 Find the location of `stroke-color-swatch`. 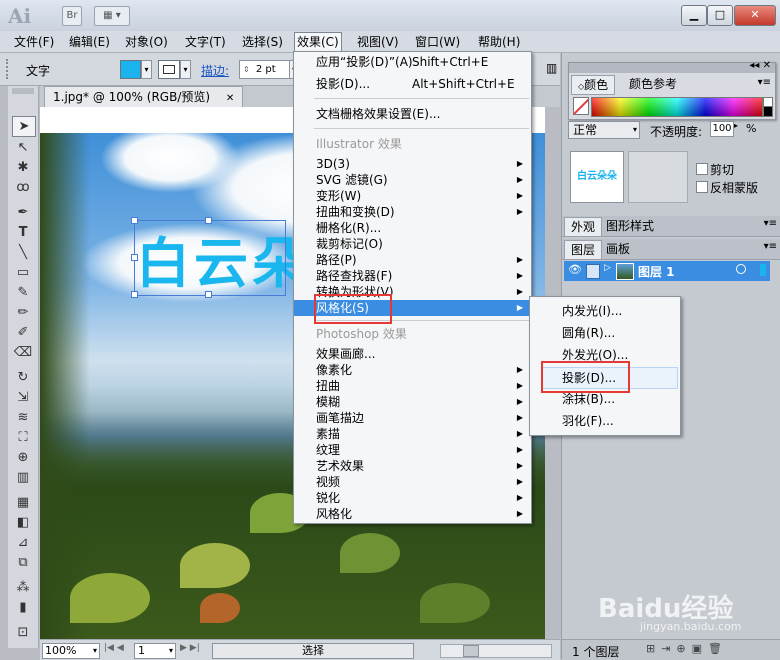

stroke-color-swatch is located at coordinates (169, 69).